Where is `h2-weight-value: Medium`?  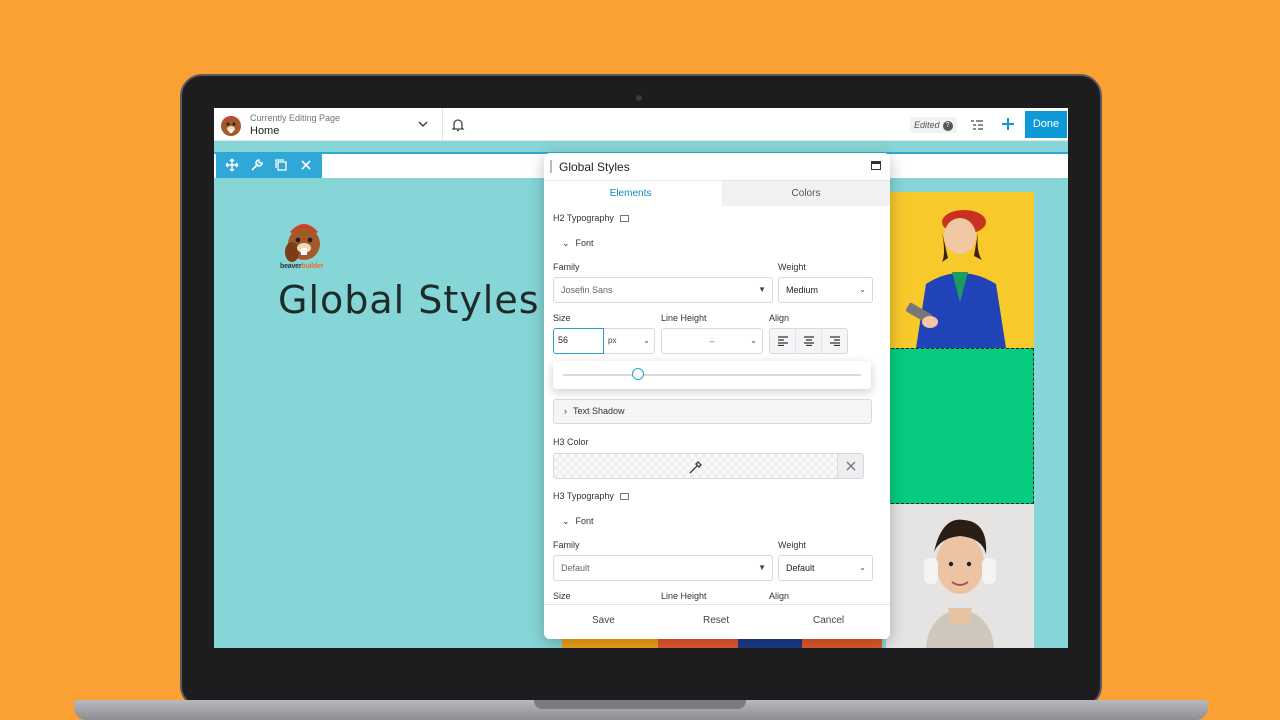
h2-weight-value: Medium is located at coordinates (802, 290).